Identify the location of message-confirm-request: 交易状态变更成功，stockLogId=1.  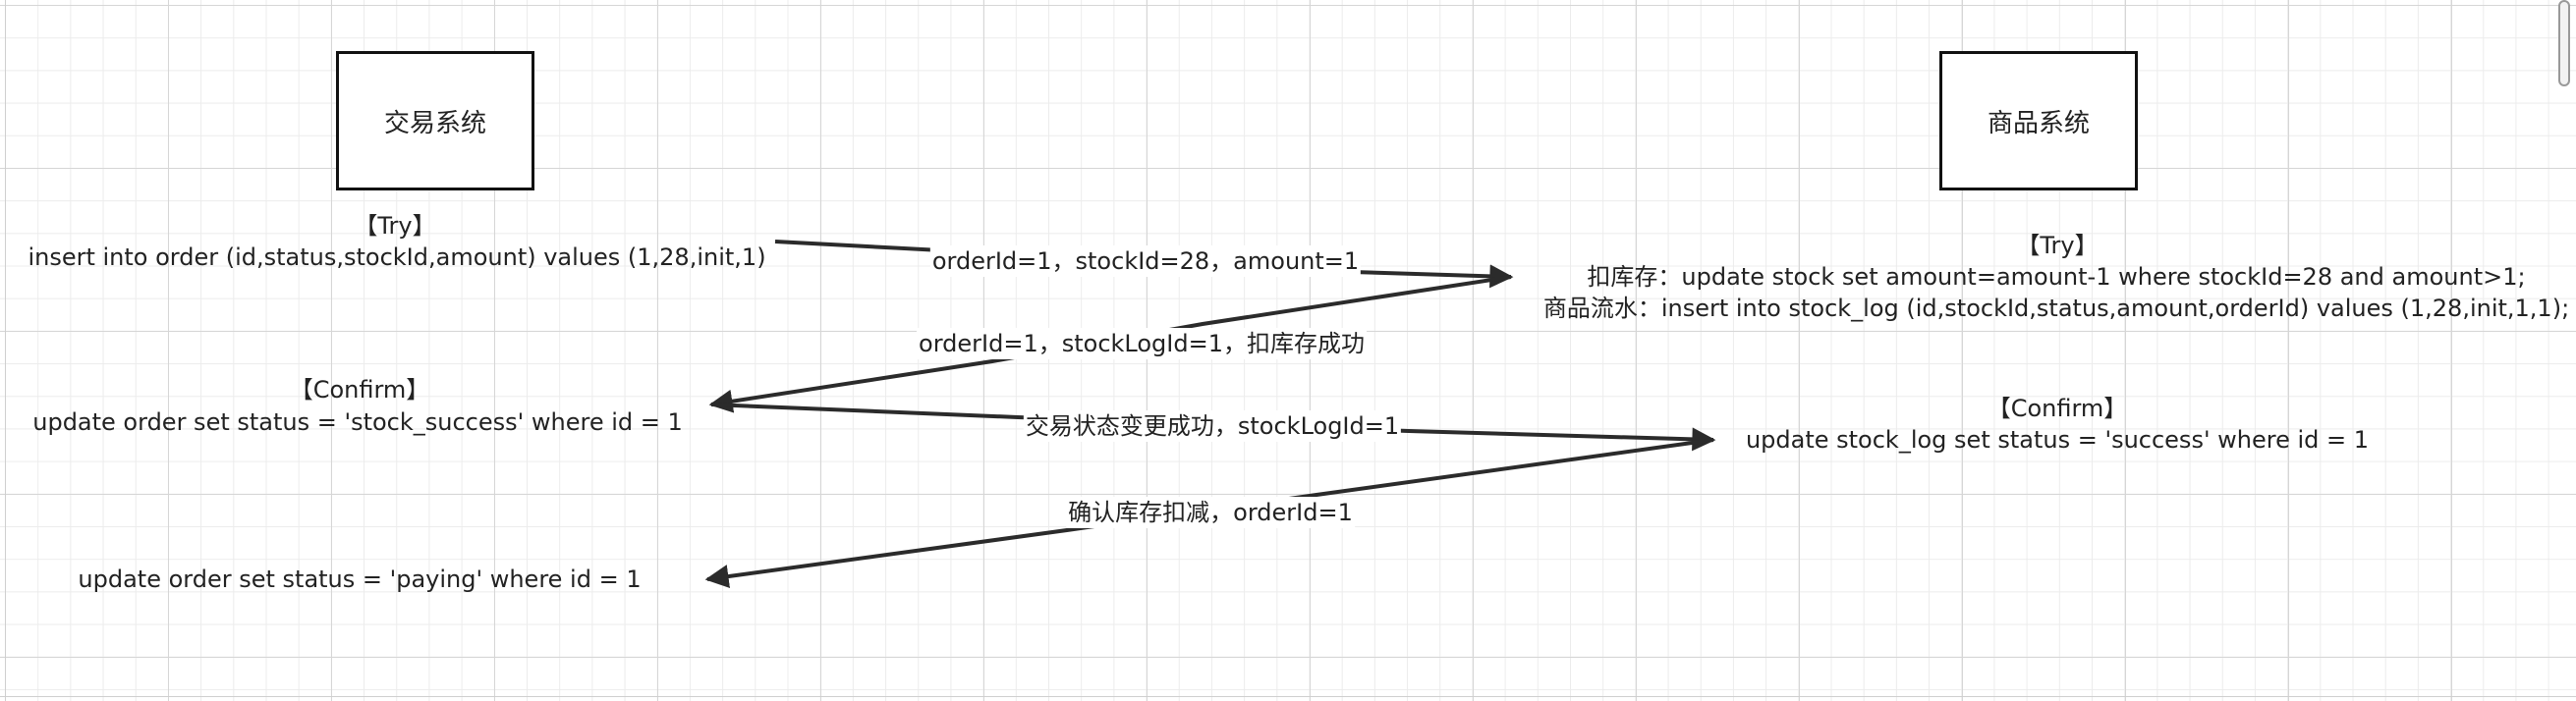
(1212, 426).